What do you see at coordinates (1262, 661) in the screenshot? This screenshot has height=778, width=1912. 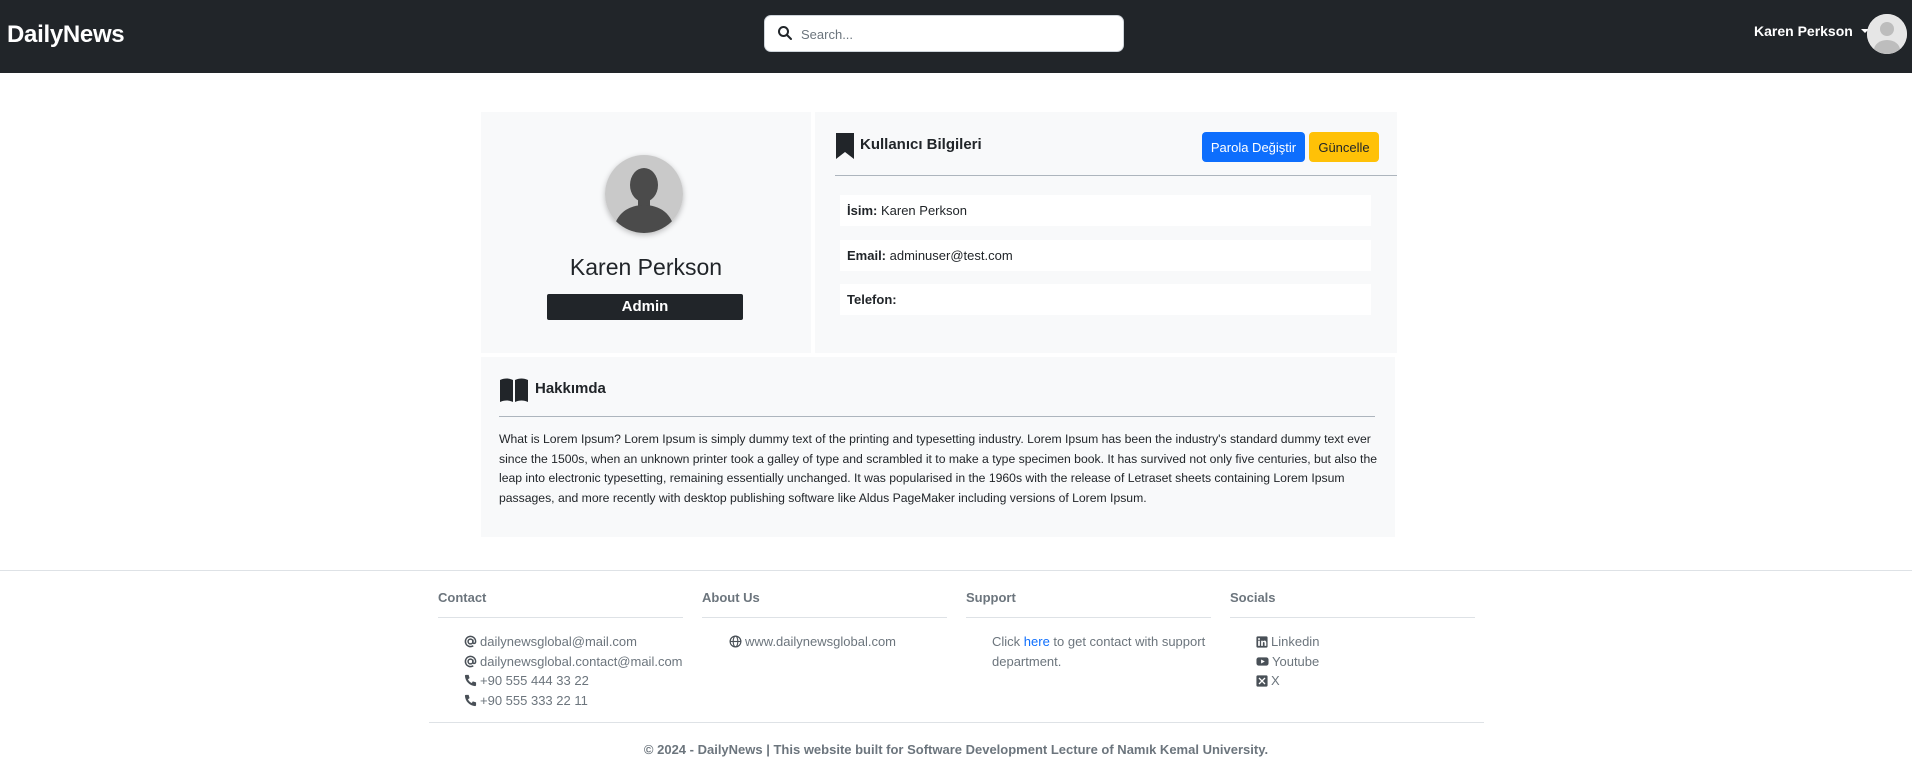 I see `youtube-icon` at bounding box center [1262, 661].